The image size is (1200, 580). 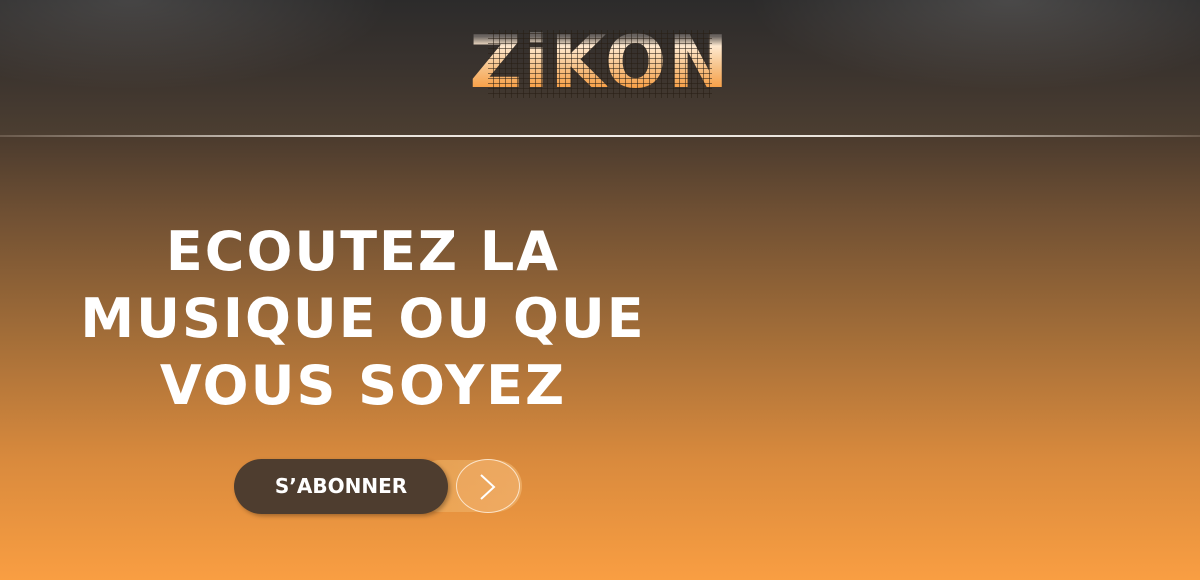 I want to click on subscribe-cta: S’ABONNER, so click(x=379, y=486).